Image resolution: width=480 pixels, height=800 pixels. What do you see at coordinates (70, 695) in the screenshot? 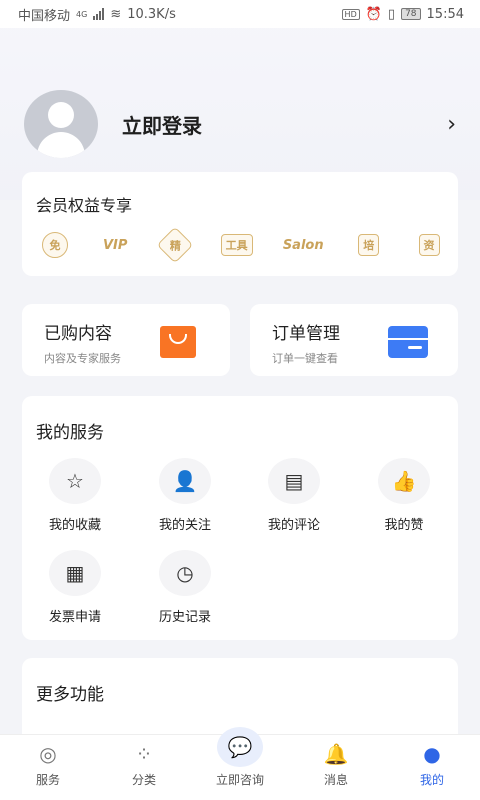
I see `more-features-title: 更多功能` at bounding box center [70, 695].